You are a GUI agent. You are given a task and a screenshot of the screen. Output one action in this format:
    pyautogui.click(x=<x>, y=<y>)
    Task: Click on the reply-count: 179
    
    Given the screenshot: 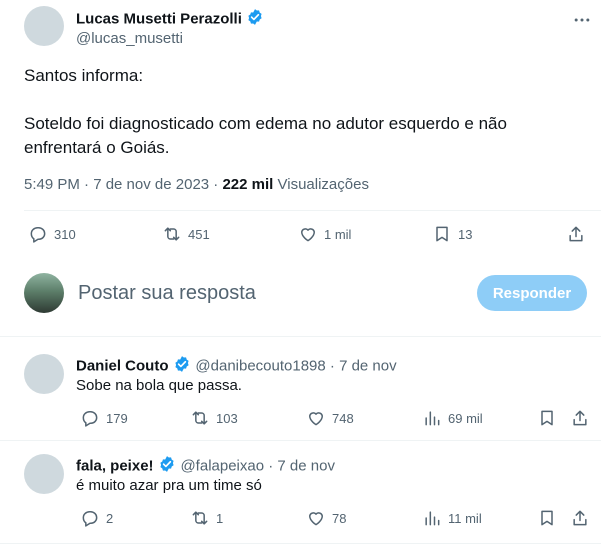 What is the action you would take?
    pyautogui.click(x=117, y=418)
    